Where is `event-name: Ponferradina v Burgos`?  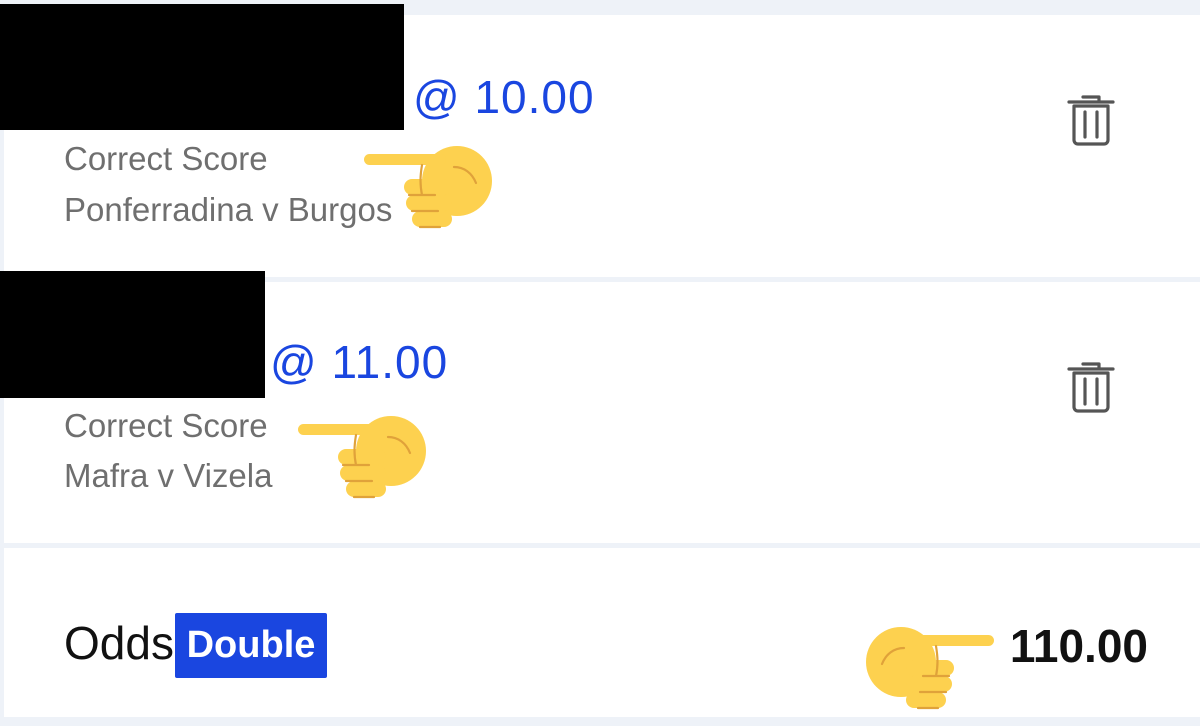 event-name: Ponferradina v Burgos is located at coordinates (228, 209).